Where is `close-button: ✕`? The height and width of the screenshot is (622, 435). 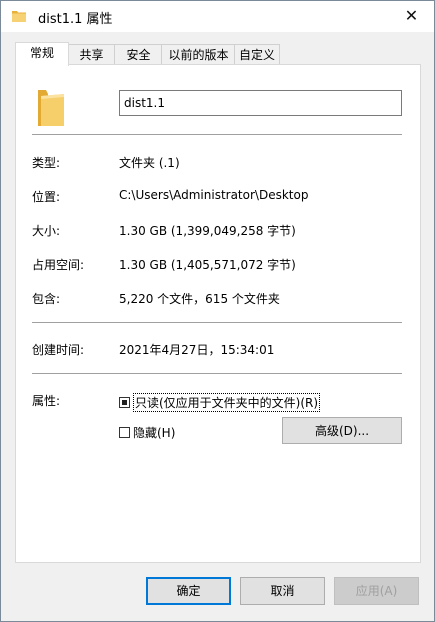 close-button: ✕ is located at coordinates (411, 16).